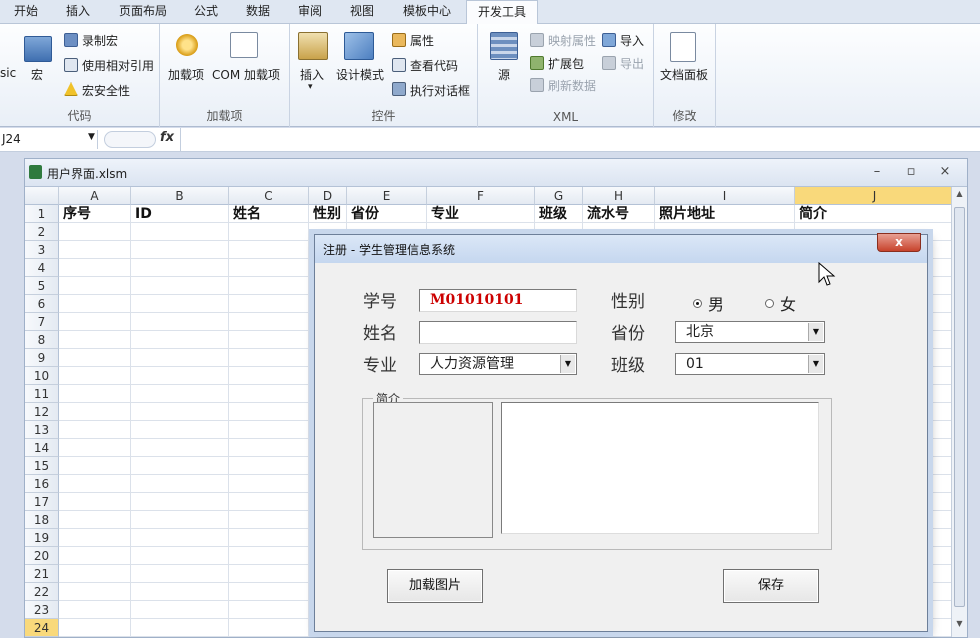 The height and width of the screenshot is (638, 980). Describe the element at coordinates (42, 556) in the screenshot. I see `row-header-20: 20` at that location.